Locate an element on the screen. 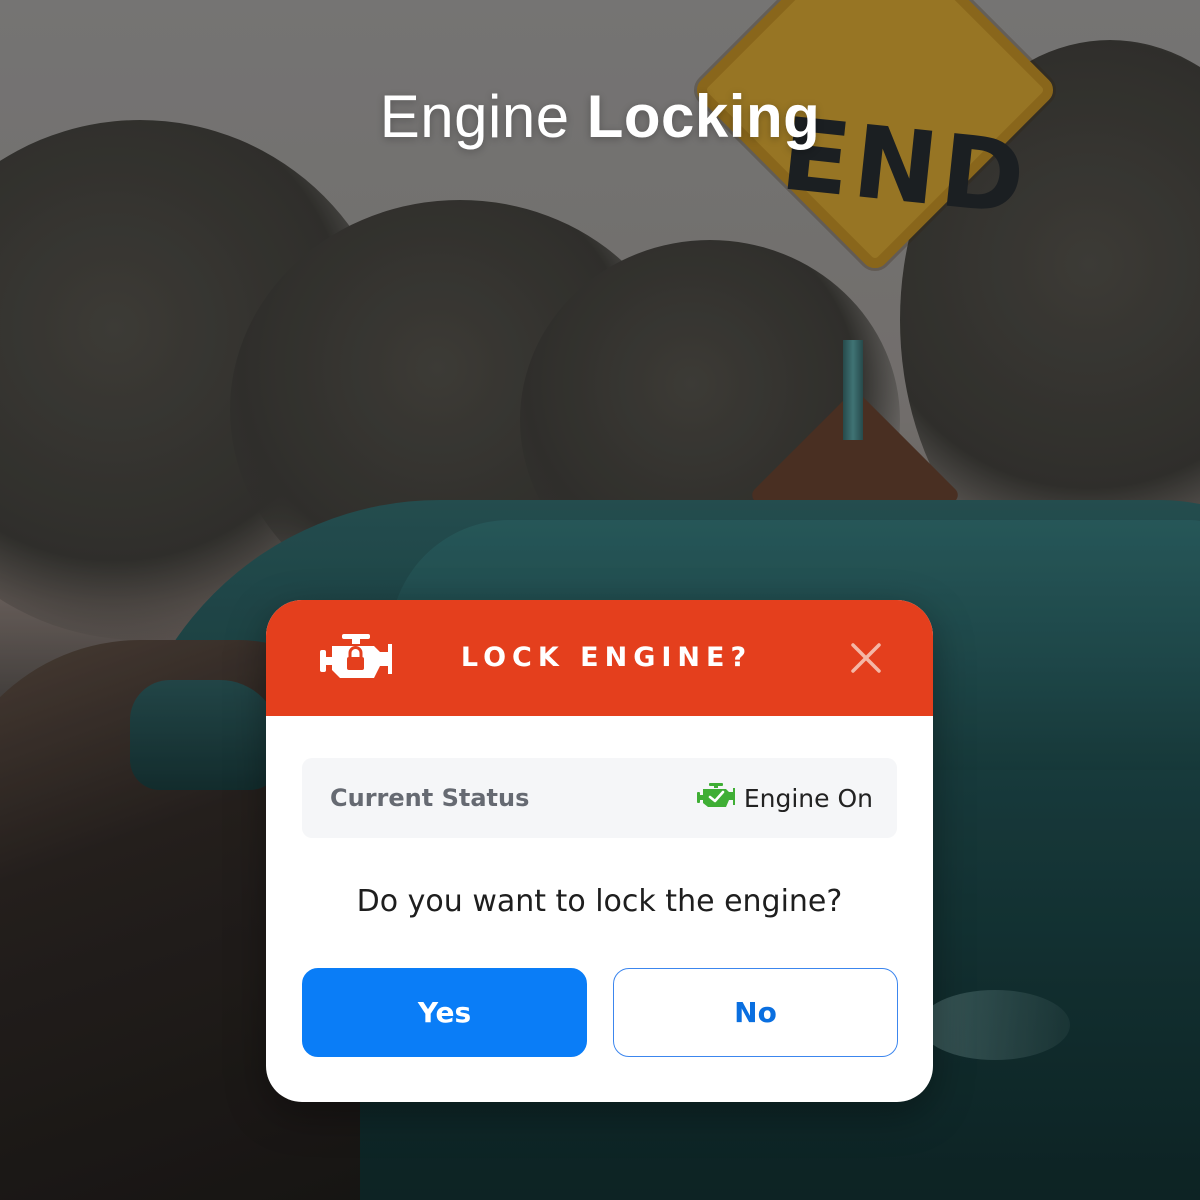  page-title-bold: Locking is located at coordinates (703, 116).